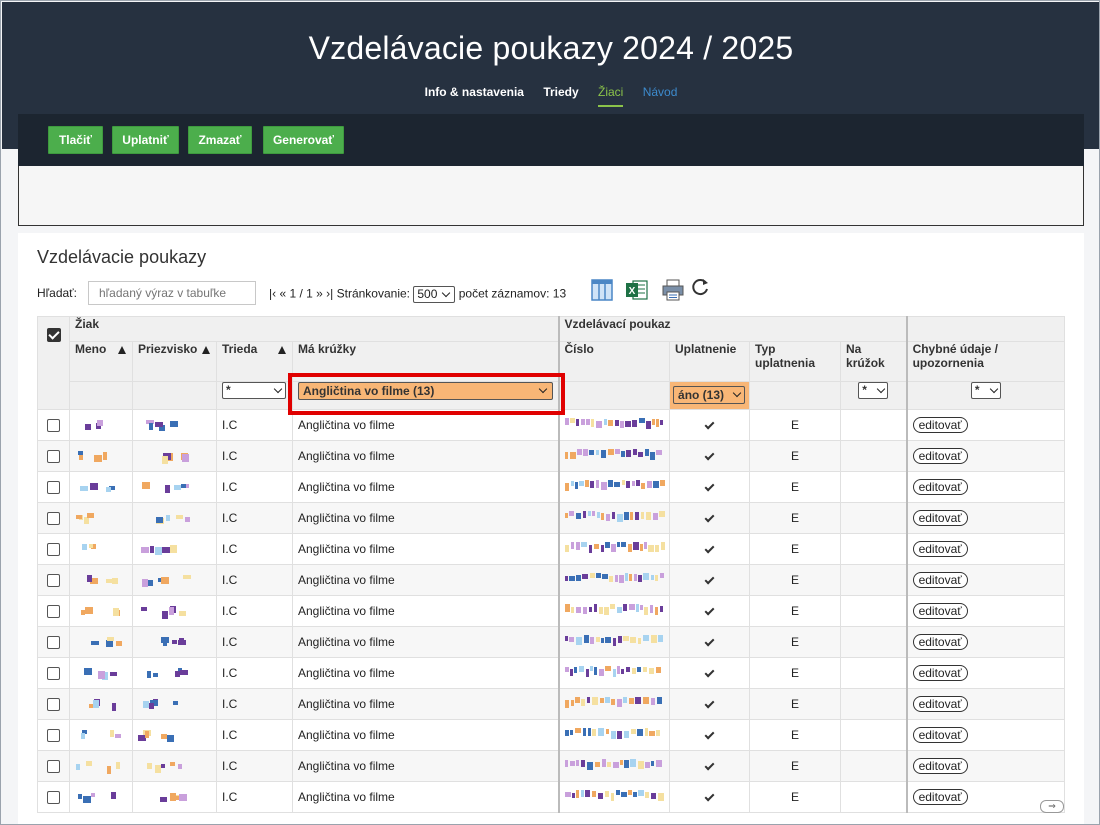  What do you see at coordinates (611, 96) in the screenshot?
I see `nav-ziaci: Žiaci` at bounding box center [611, 96].